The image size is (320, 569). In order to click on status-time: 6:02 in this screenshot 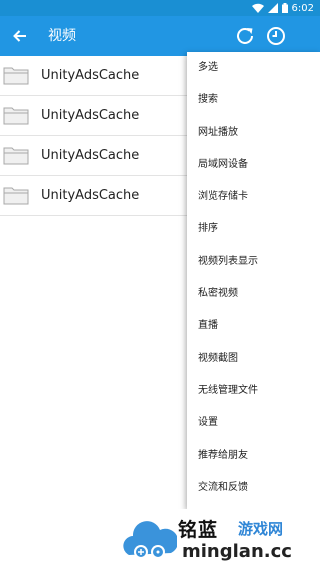, I will do `click(302, 8)`.